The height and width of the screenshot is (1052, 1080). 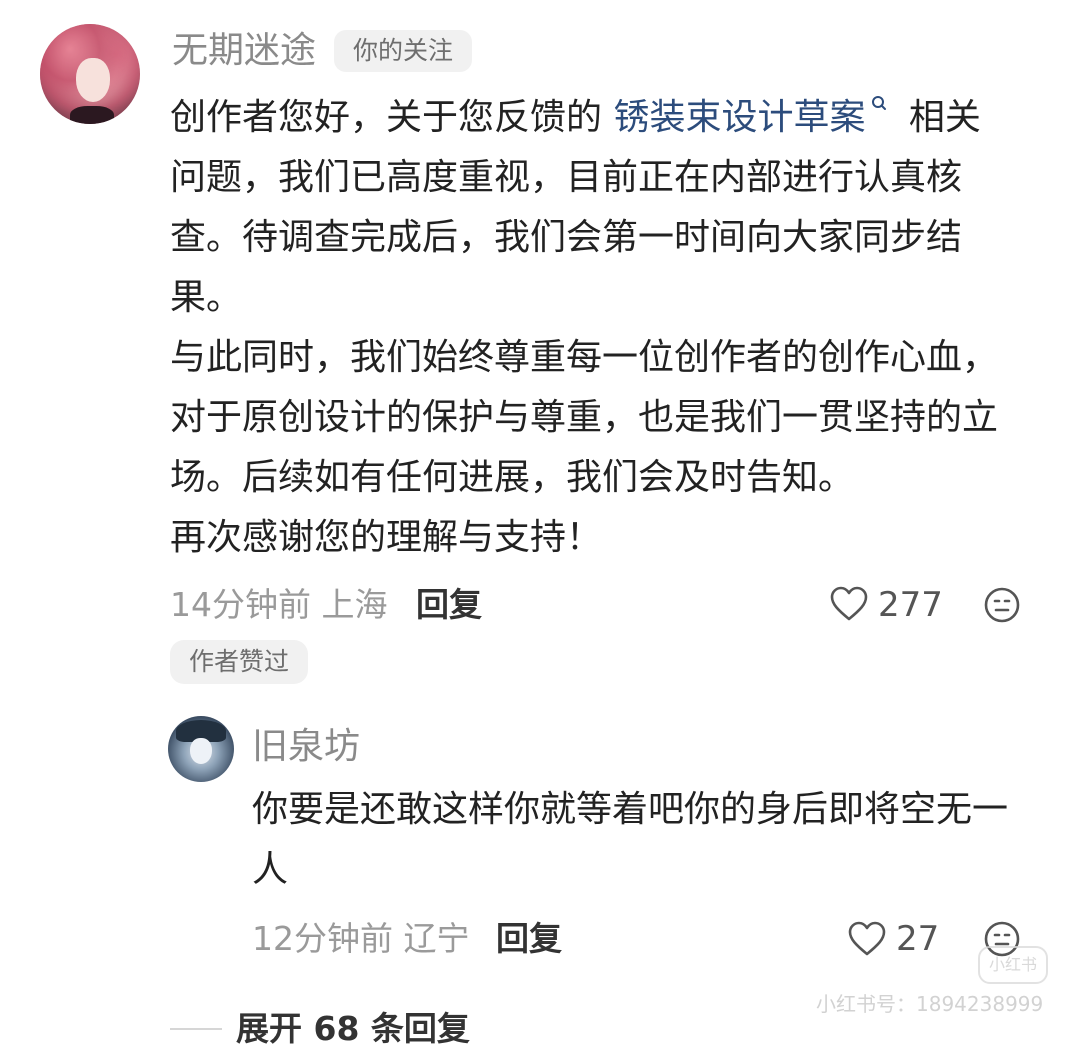 I want to click on avatar, so click(x=90, y=74).